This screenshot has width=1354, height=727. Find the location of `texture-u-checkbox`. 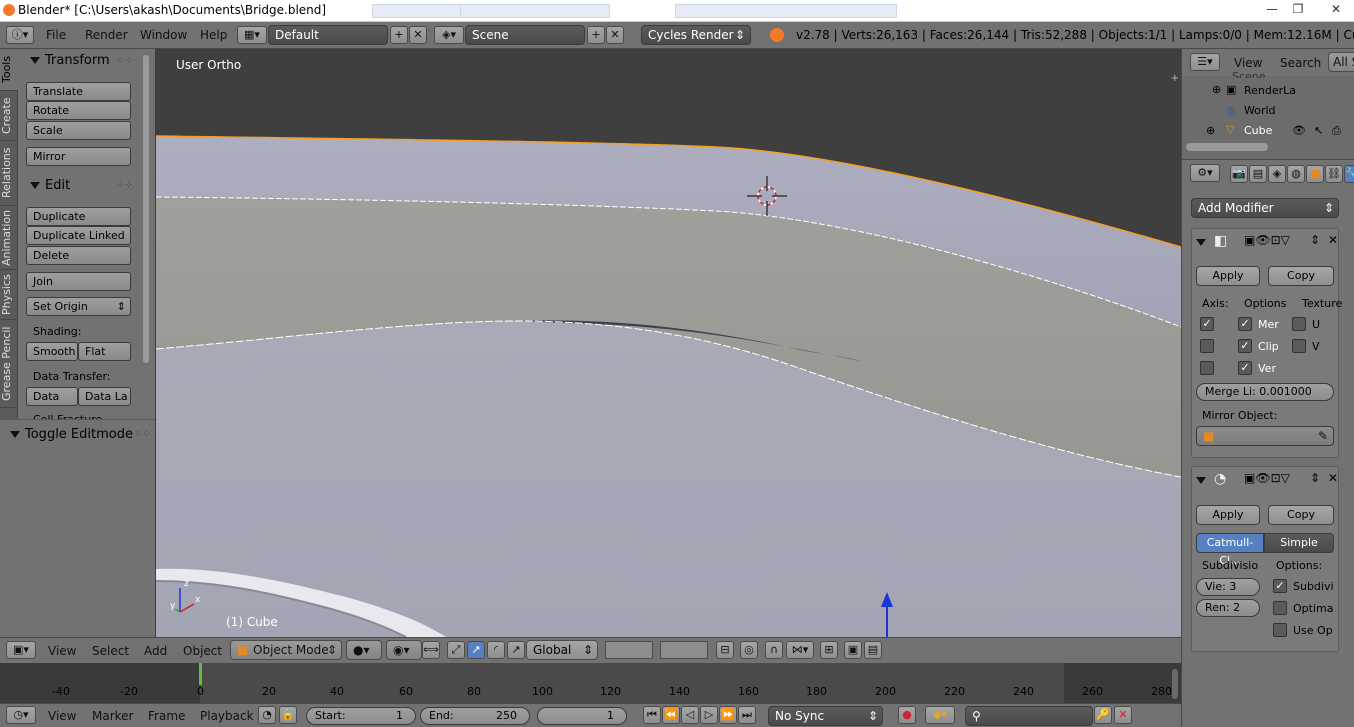

texture-u-checkbox is located at coordinates (1299, 324).